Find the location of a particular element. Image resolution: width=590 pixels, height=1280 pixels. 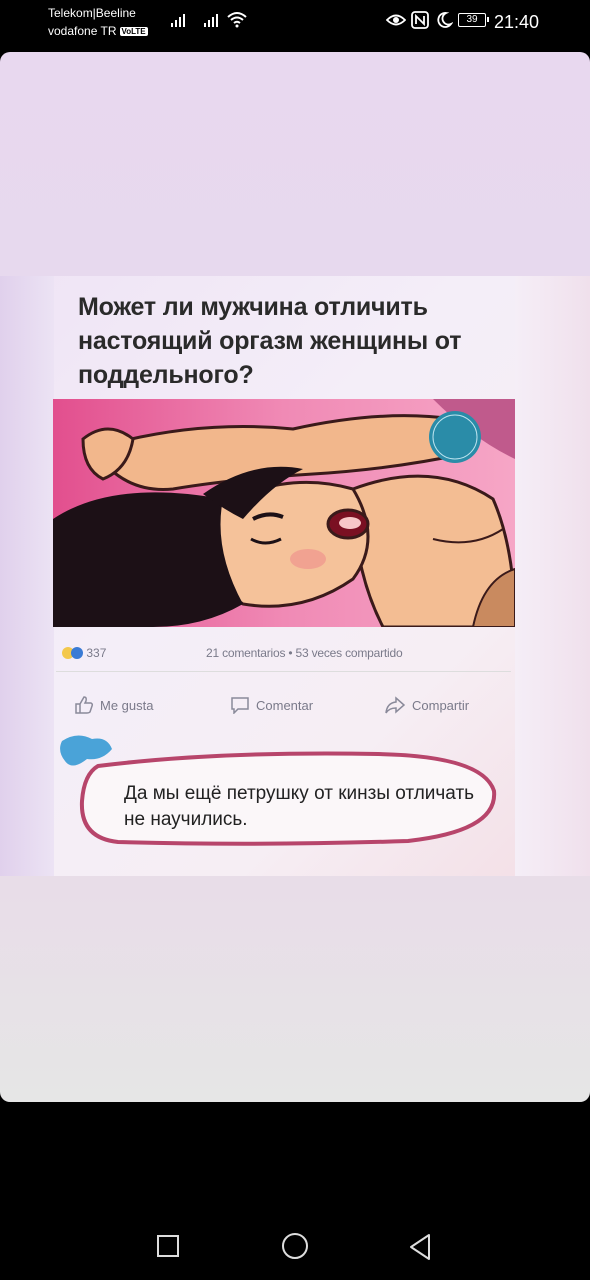

share-button: Compartir is located at coordinates (426, 705).